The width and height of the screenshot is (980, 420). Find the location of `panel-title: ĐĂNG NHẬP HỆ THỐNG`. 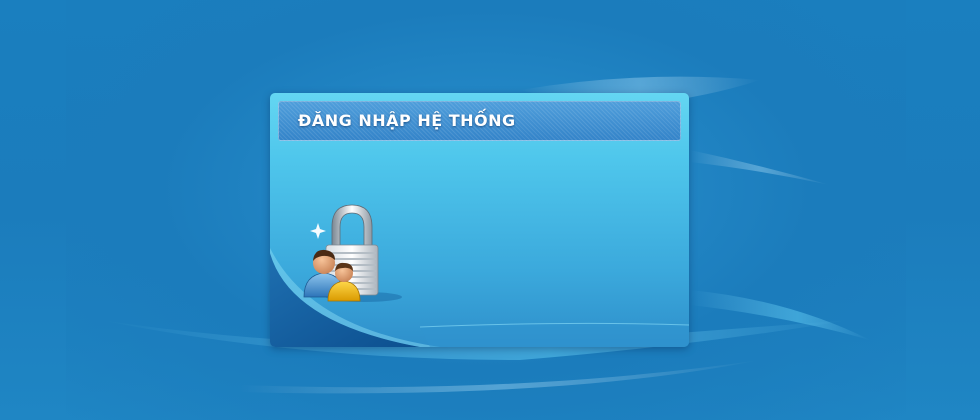

panel-title: ĐĂNG NHẬP HỆ THỐNG is located at coordinates (407, 120).